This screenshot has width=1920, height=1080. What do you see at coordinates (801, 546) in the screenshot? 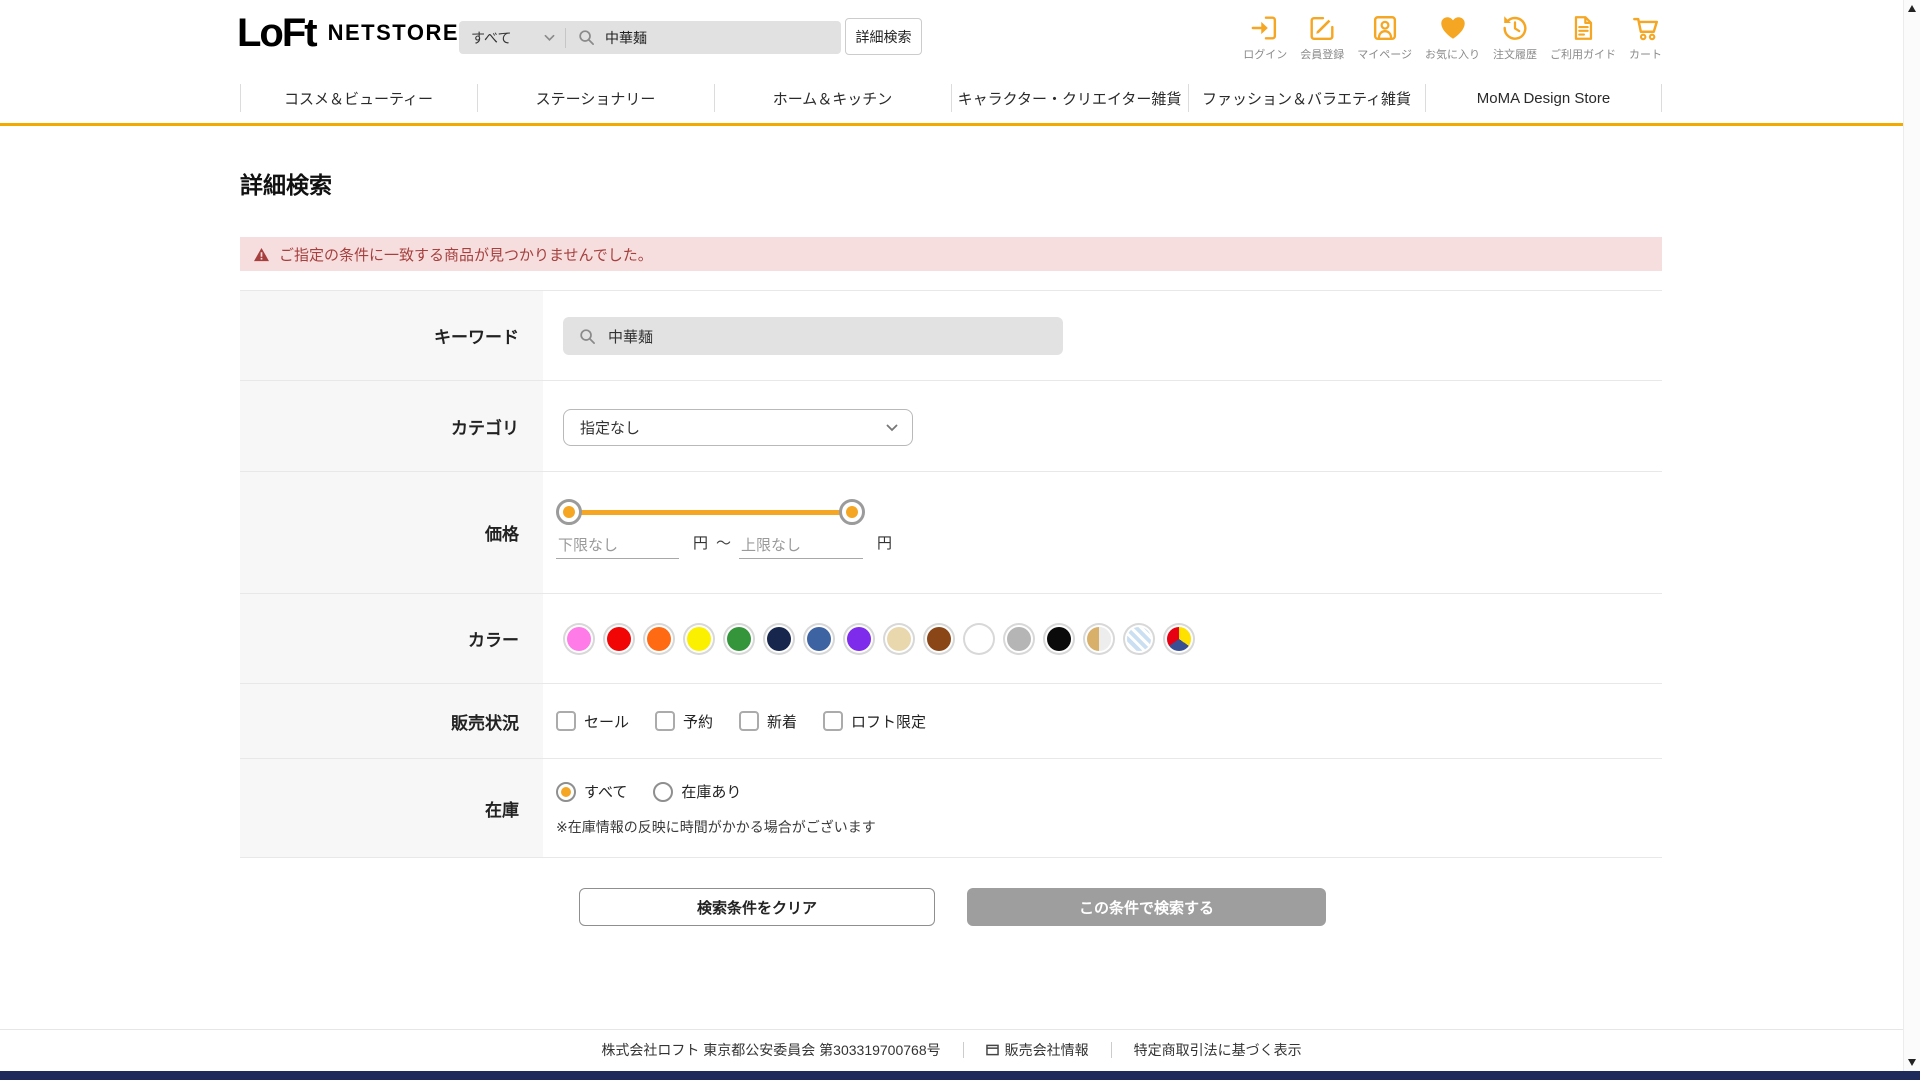
I see `price-max-input` at bounding box center [801, 546].